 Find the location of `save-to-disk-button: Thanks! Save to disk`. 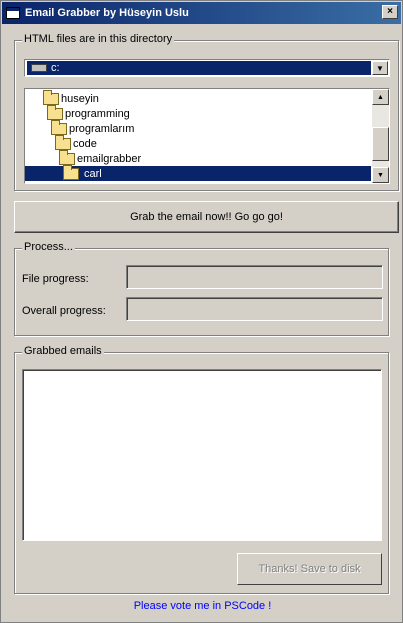

save-to-disk-button: Thanks! Save to disk is located at coordinates (309, 569).